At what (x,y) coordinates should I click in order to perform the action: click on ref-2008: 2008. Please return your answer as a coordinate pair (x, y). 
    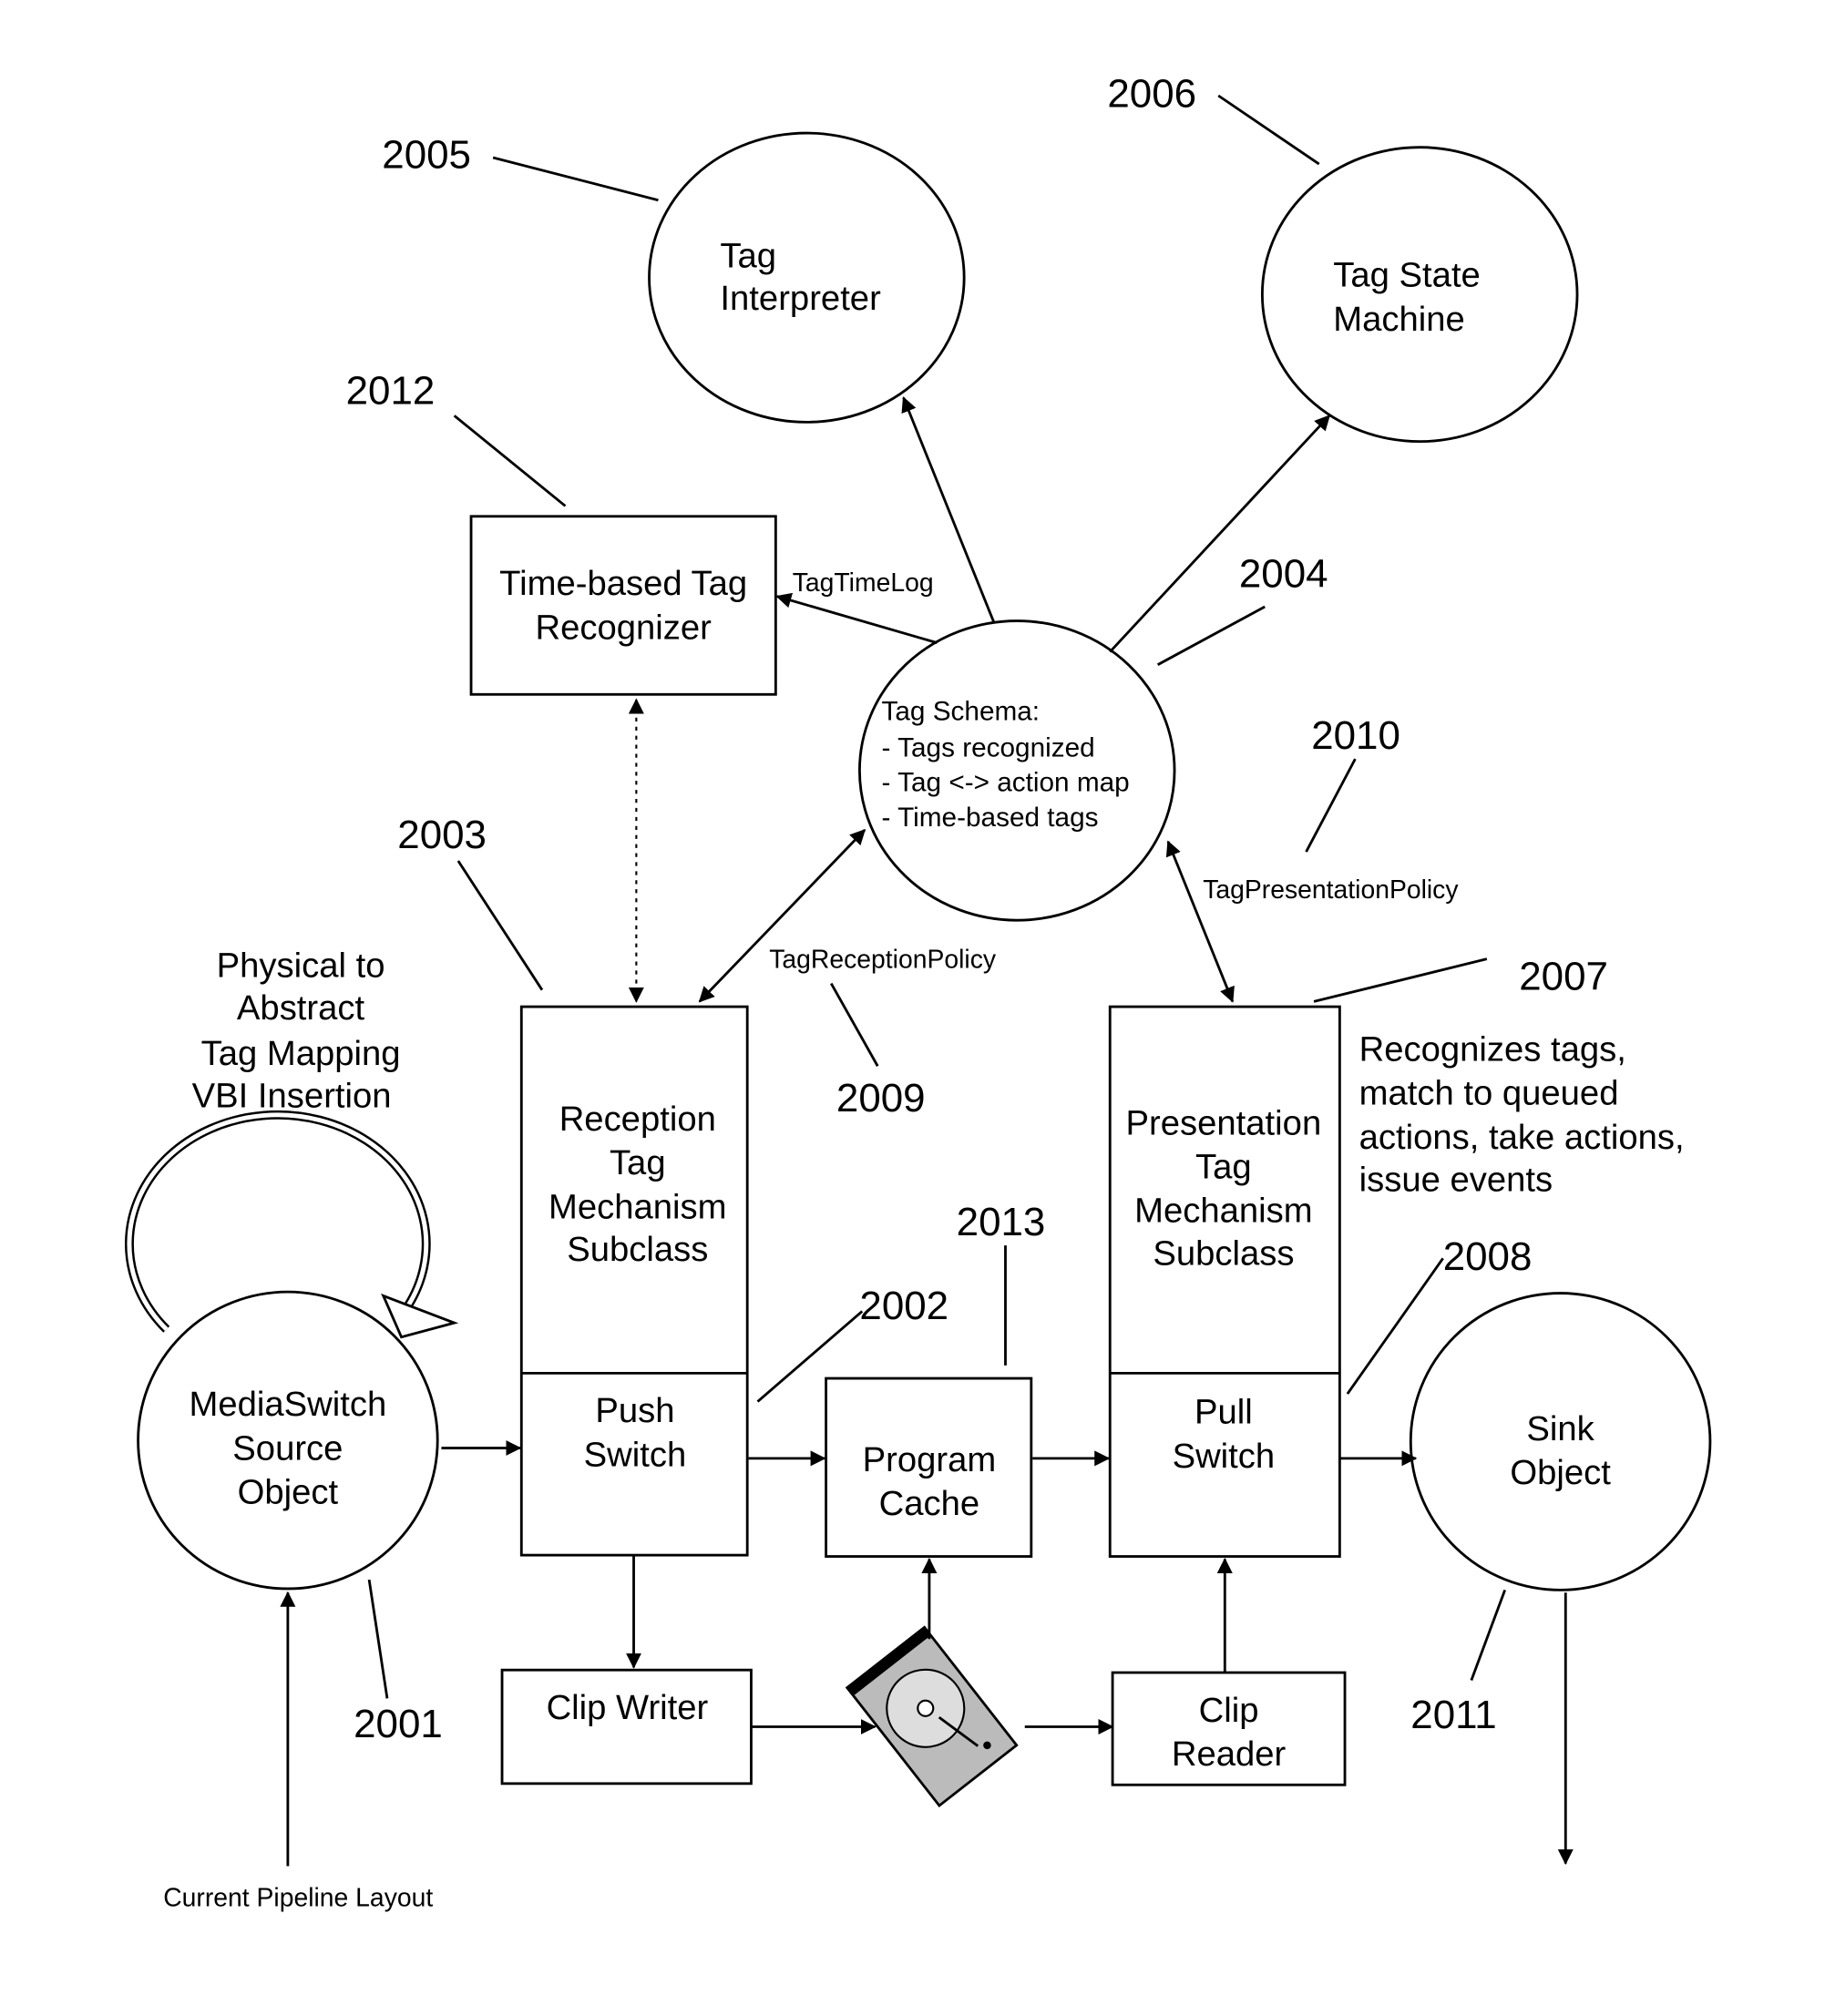
    Looking at the image, I should click on (1488, 1256).